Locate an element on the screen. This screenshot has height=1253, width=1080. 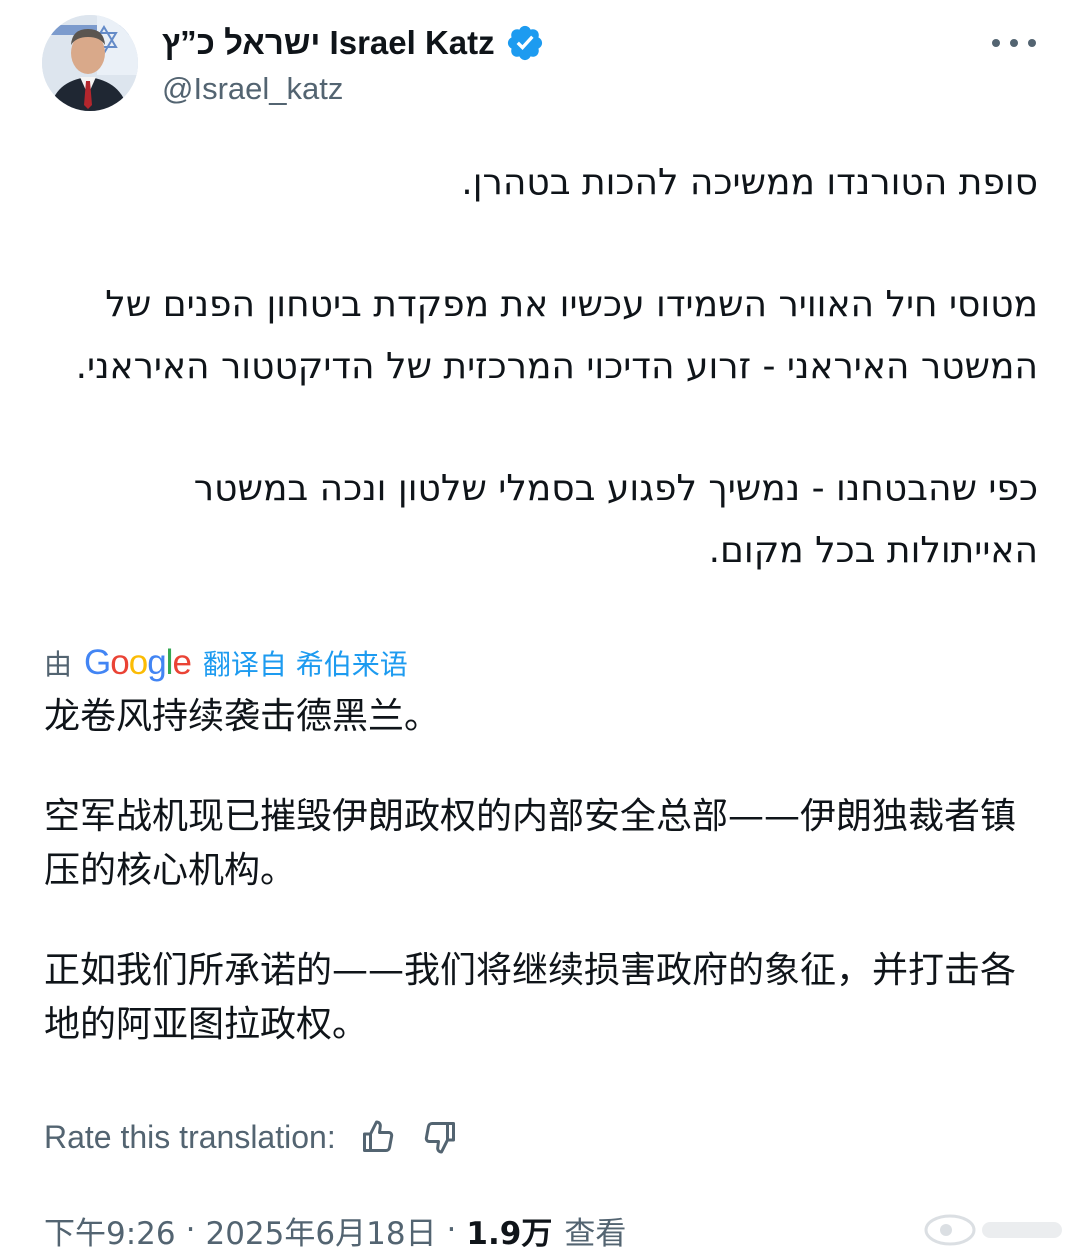
post-header: ישראל כ”ץ Israel Katz @Israel_katz is located at coordinates (542, 66).